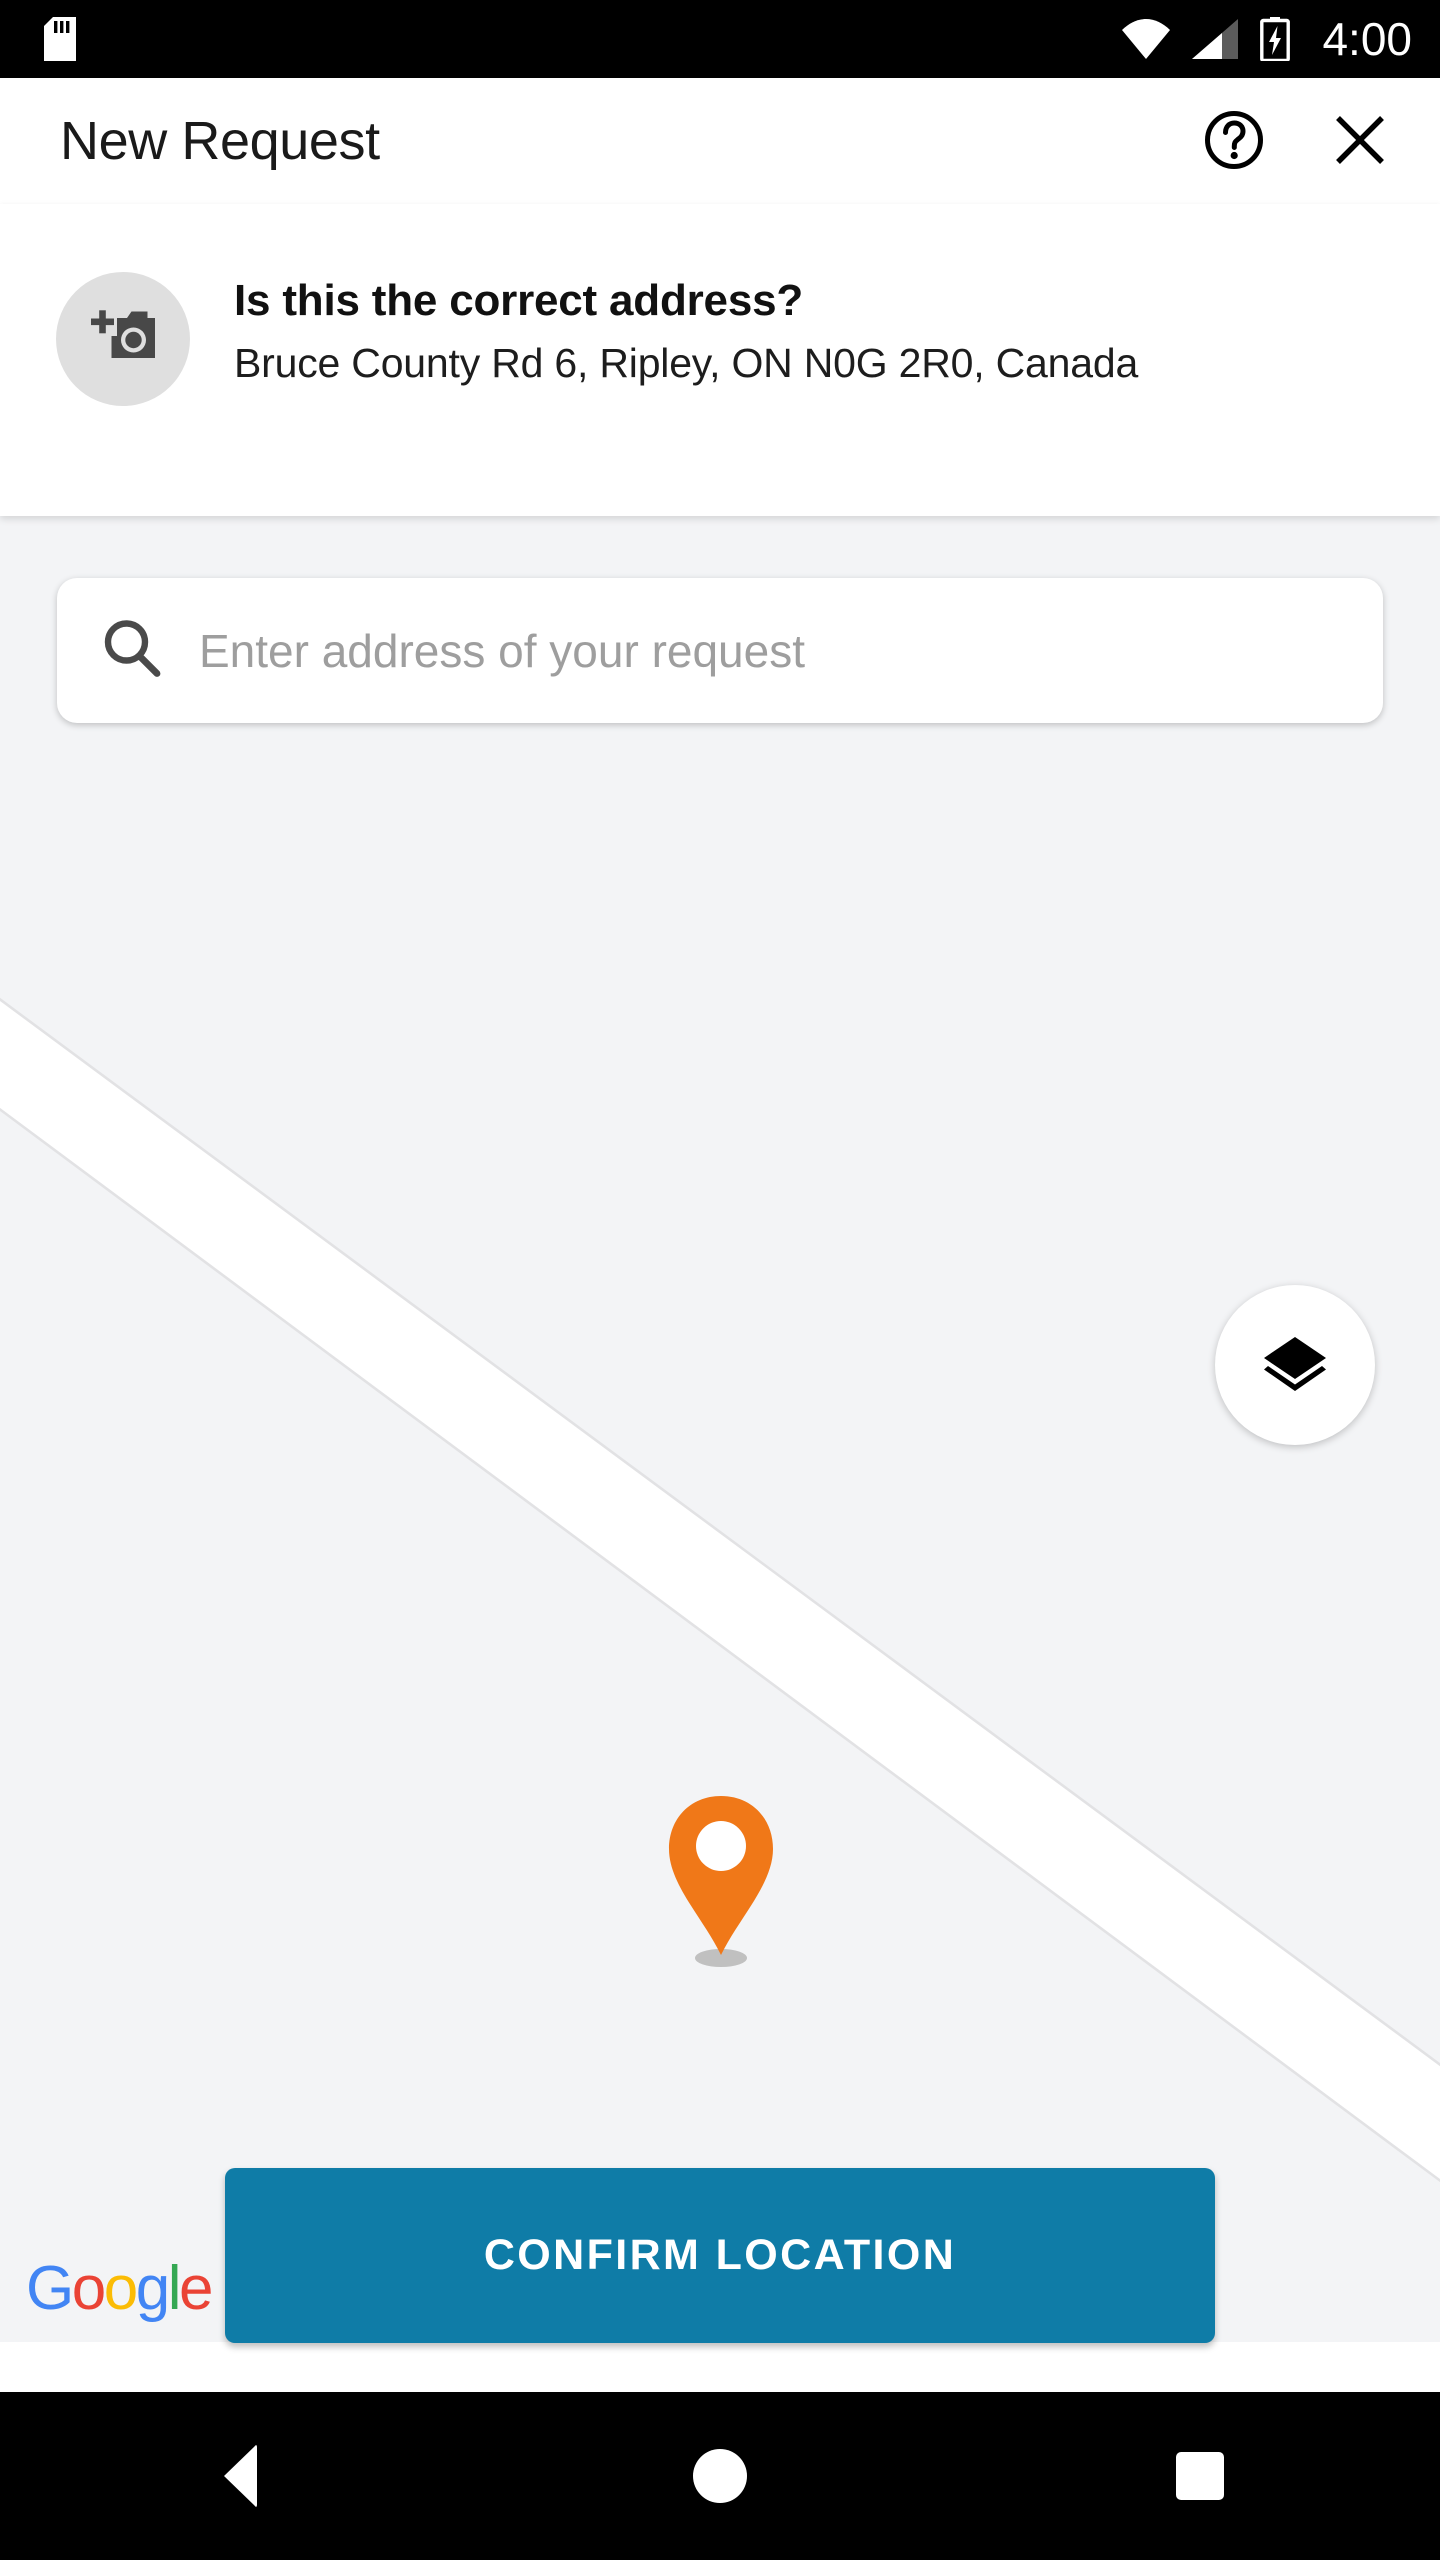 The width and height of the screenshot is (1440, 2560). I want to click on search-bar, so click(720, 650).